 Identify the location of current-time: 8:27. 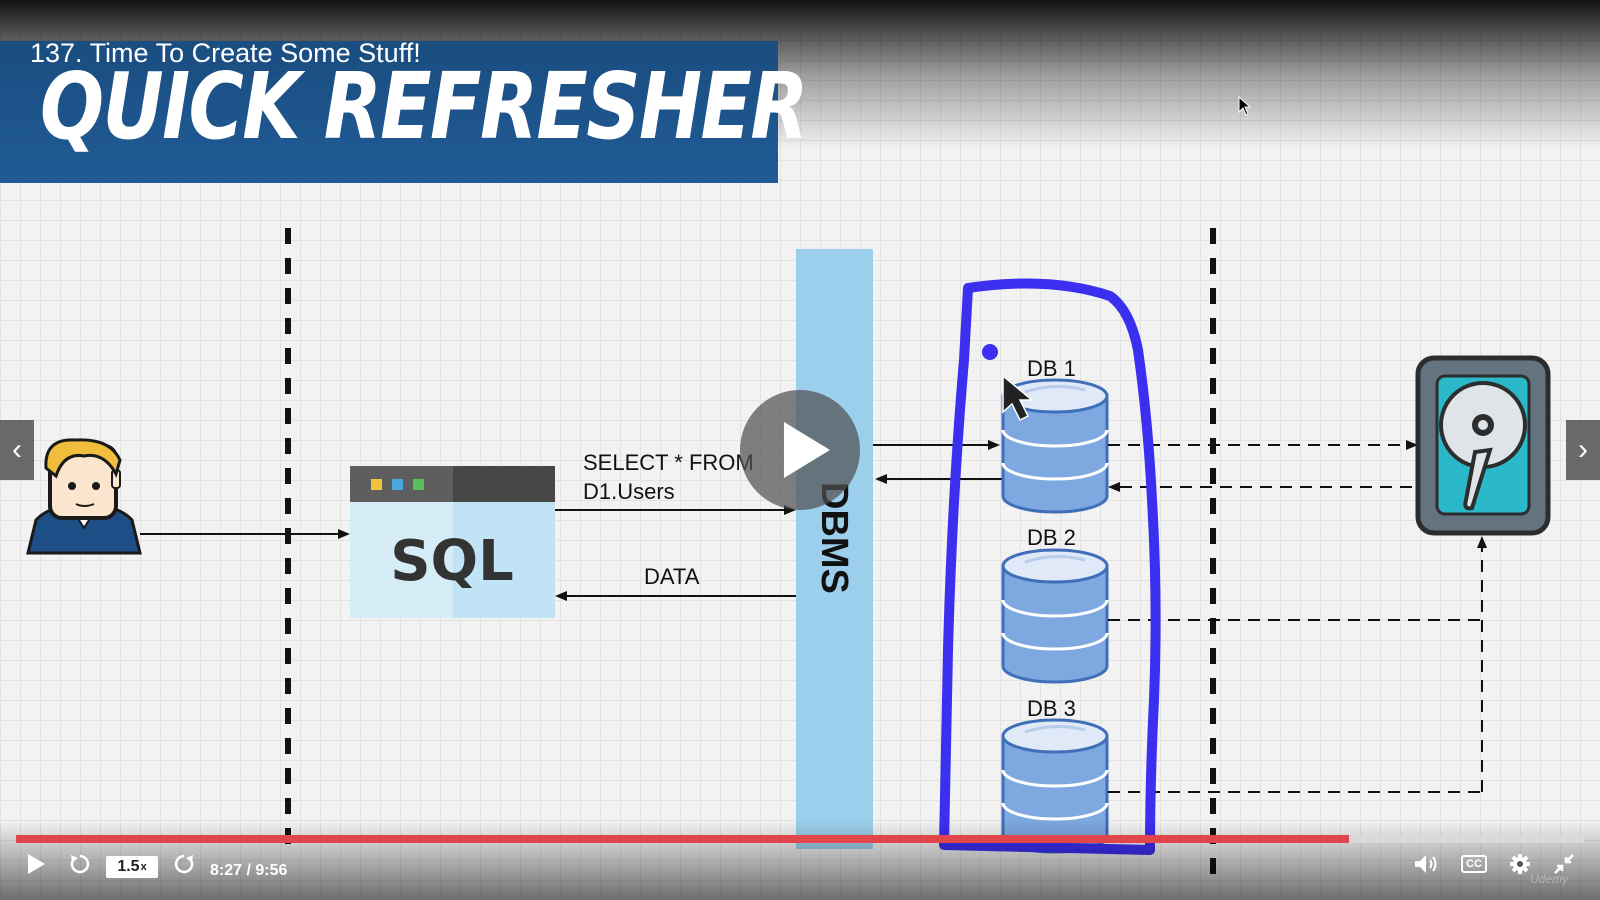
(226, 870).